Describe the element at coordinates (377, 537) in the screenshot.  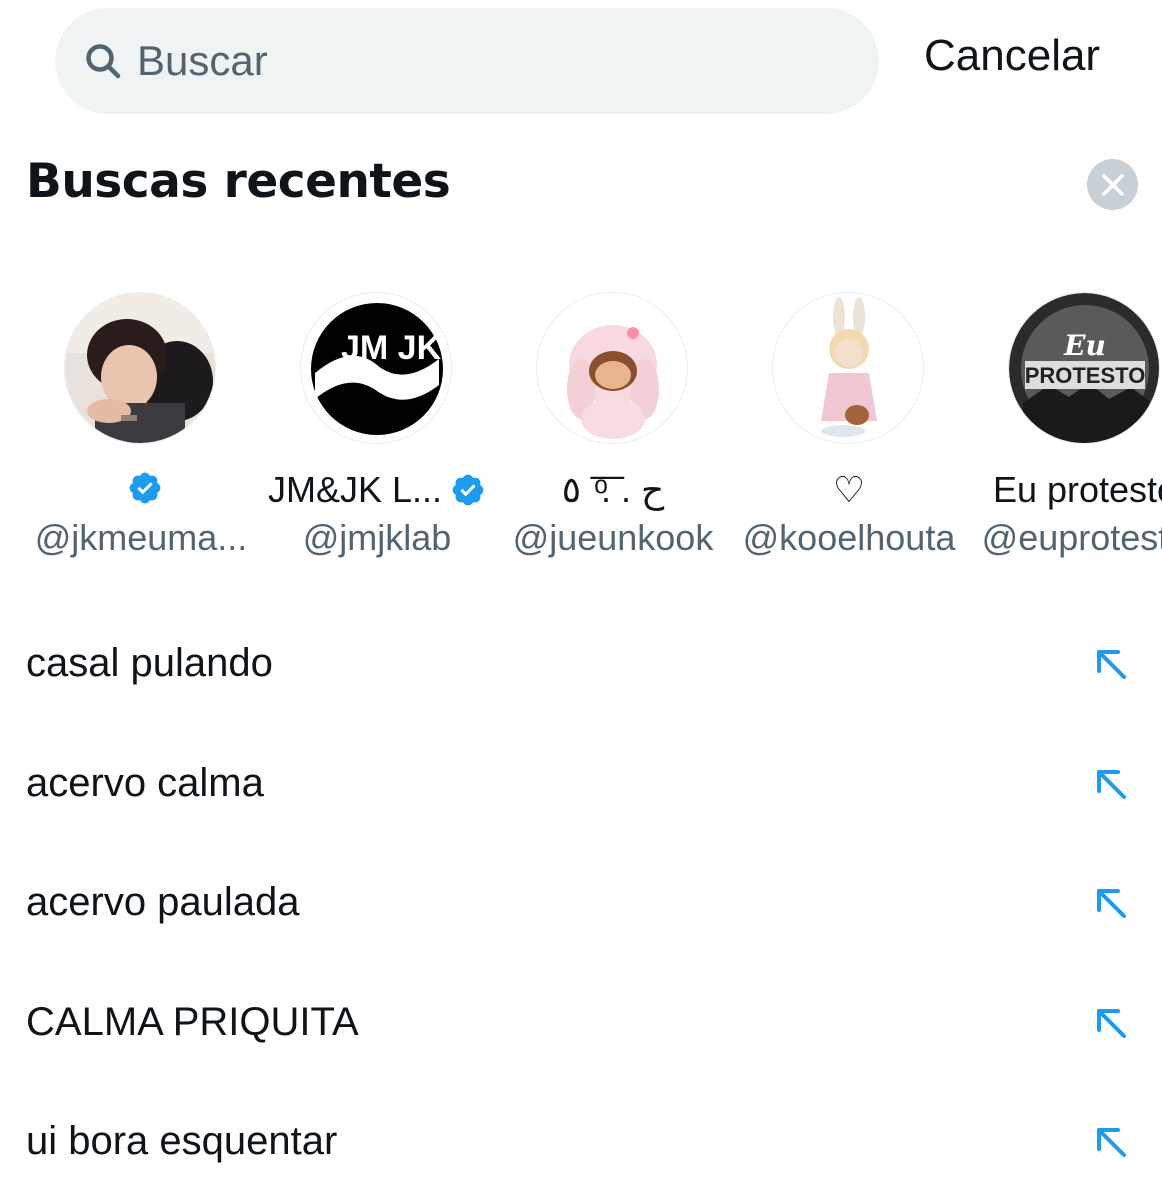
I see `account-handle: @jmjklab` at that location.